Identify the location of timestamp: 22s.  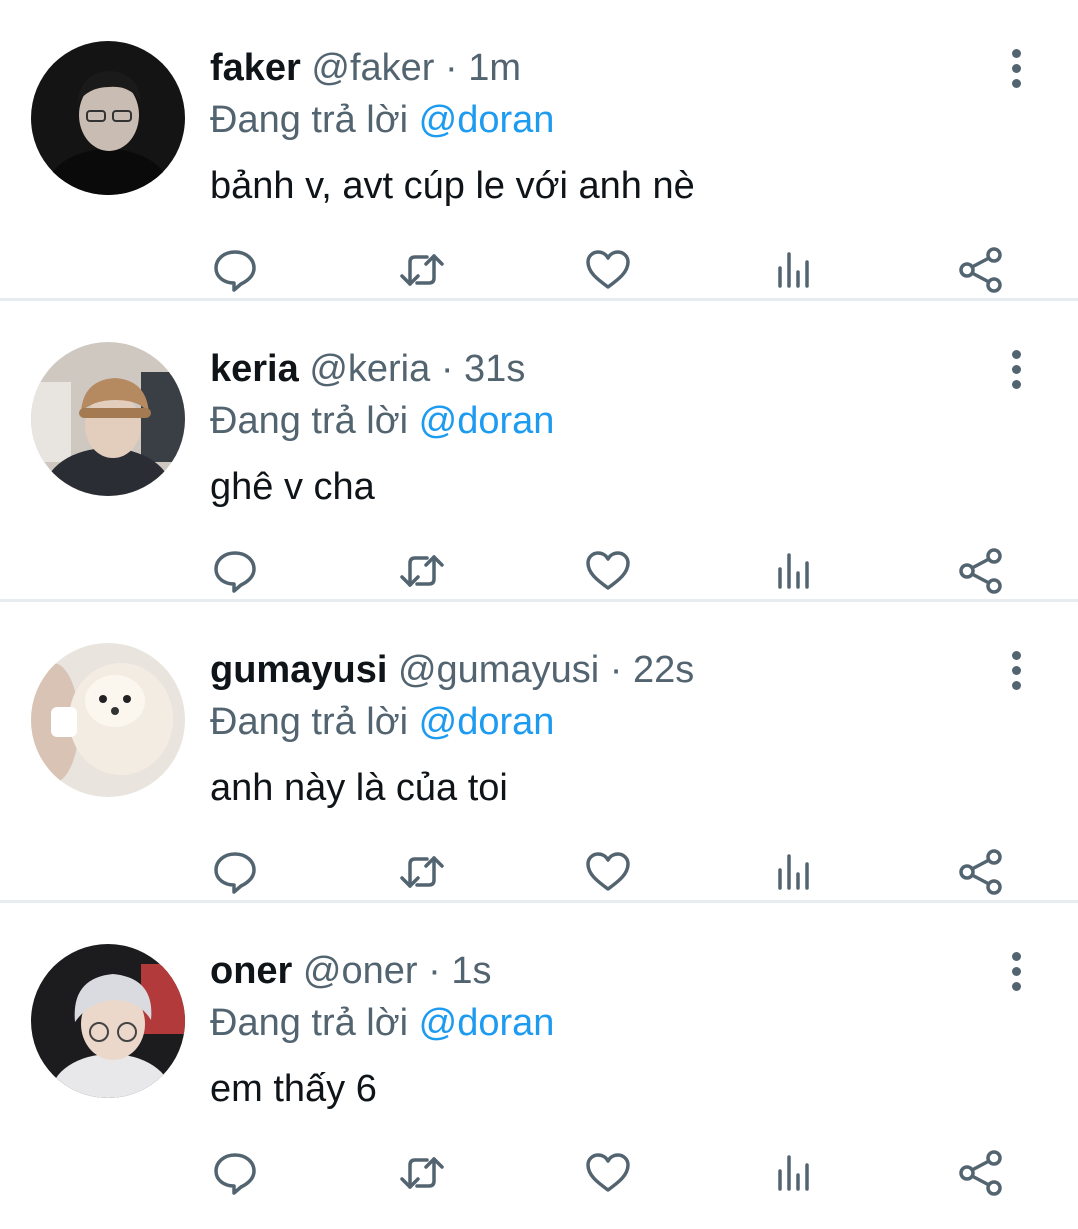
(663, 670).